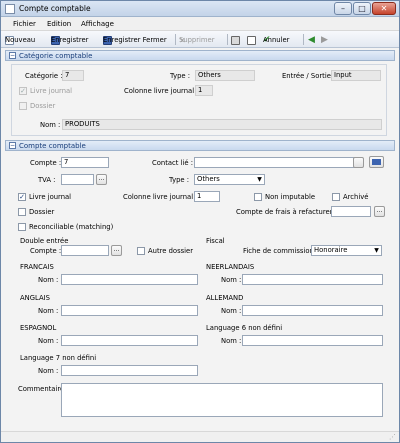 The image size is (400, 443). What do you see at coordinates (208, 179) in the screenshot?
I see `compte-type-value: Others` at bounding box center [208, 179].